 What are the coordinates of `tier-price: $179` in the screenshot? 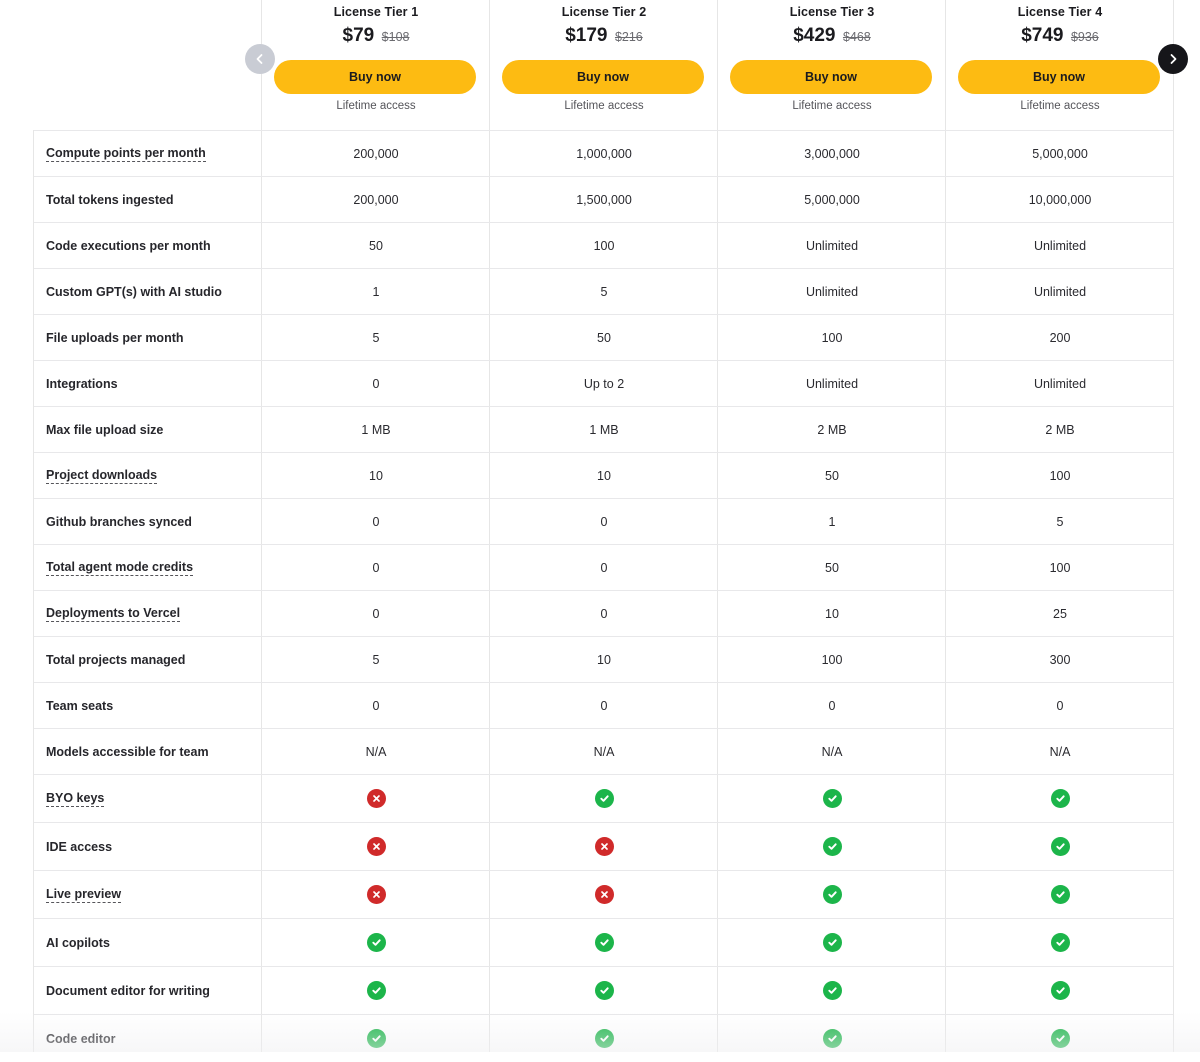 It's located at (586, 35).